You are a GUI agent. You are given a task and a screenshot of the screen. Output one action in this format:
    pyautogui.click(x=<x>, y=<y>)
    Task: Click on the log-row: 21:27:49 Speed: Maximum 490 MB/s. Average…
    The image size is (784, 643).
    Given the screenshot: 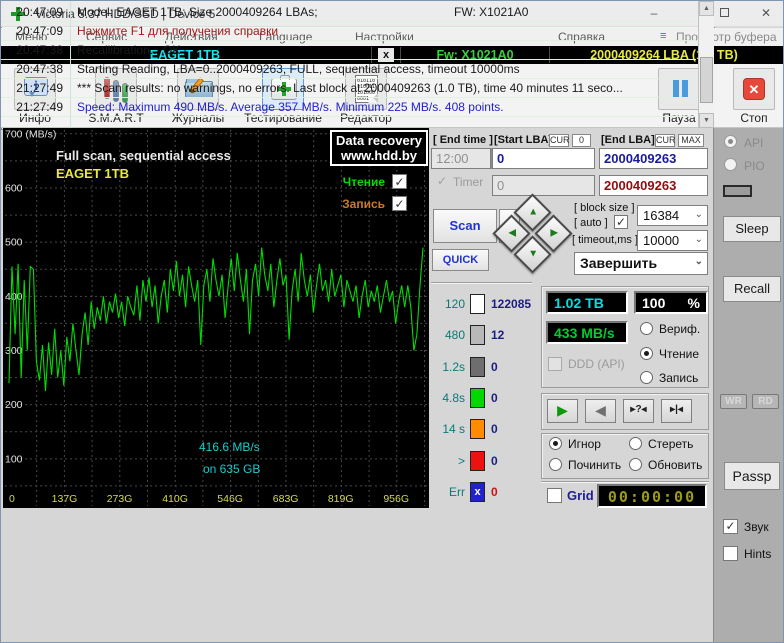 What is the action you would take?
    pyautogui.click(x=348, y=107)
    